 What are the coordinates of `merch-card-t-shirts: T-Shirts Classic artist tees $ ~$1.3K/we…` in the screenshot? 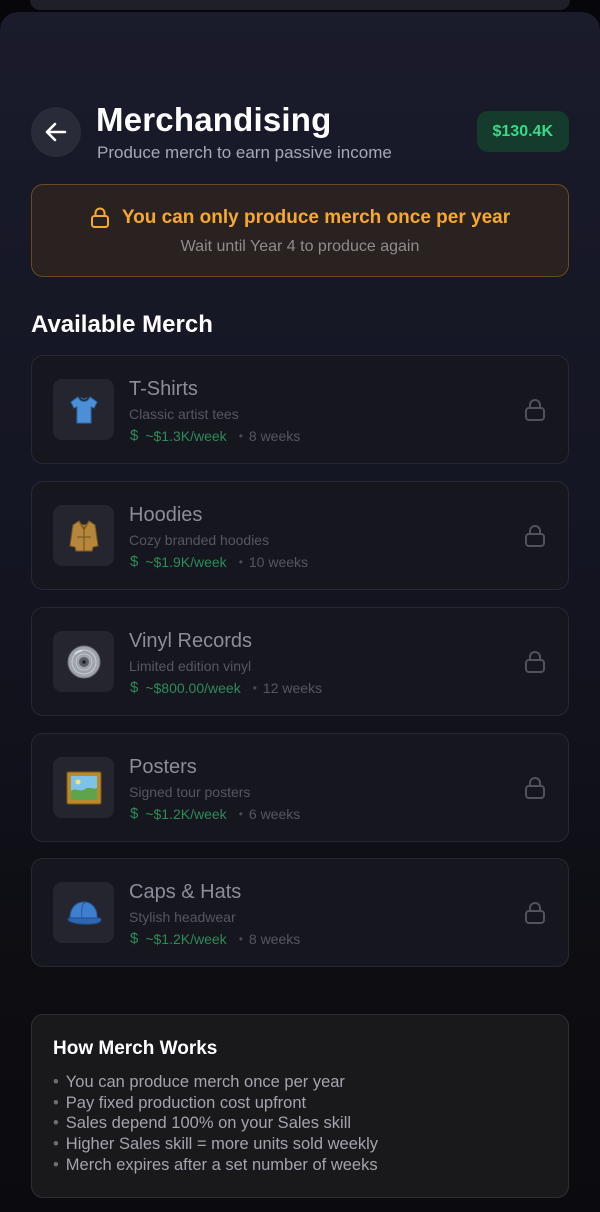 It's located at (300, 409).